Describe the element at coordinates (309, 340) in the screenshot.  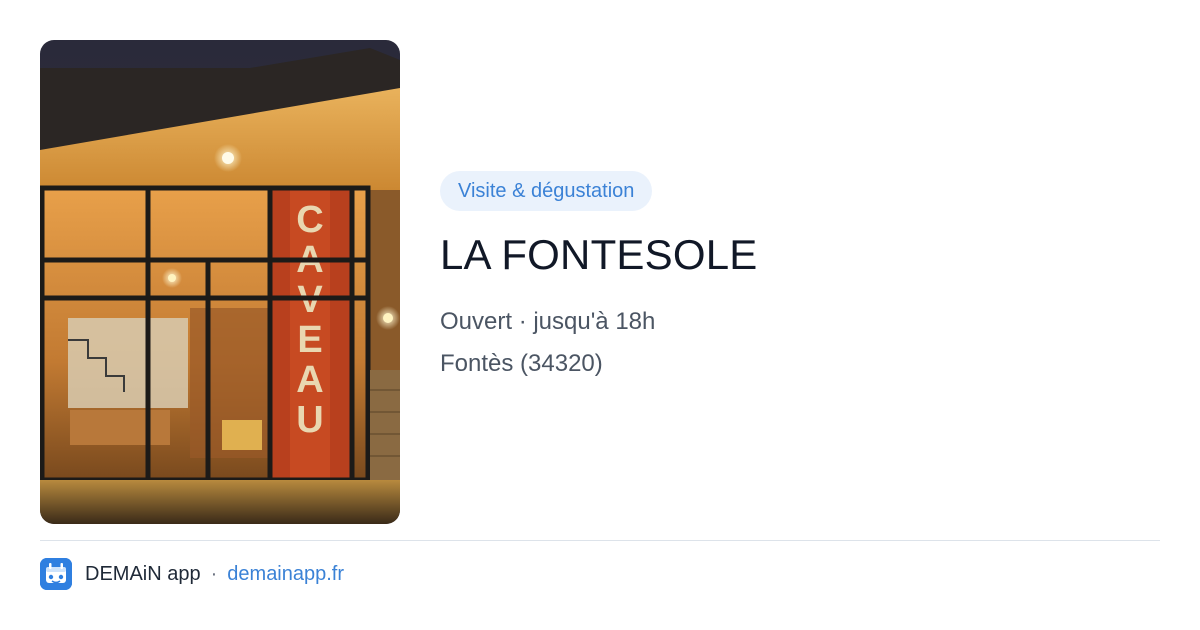
I see `svg-text: E` at that location.